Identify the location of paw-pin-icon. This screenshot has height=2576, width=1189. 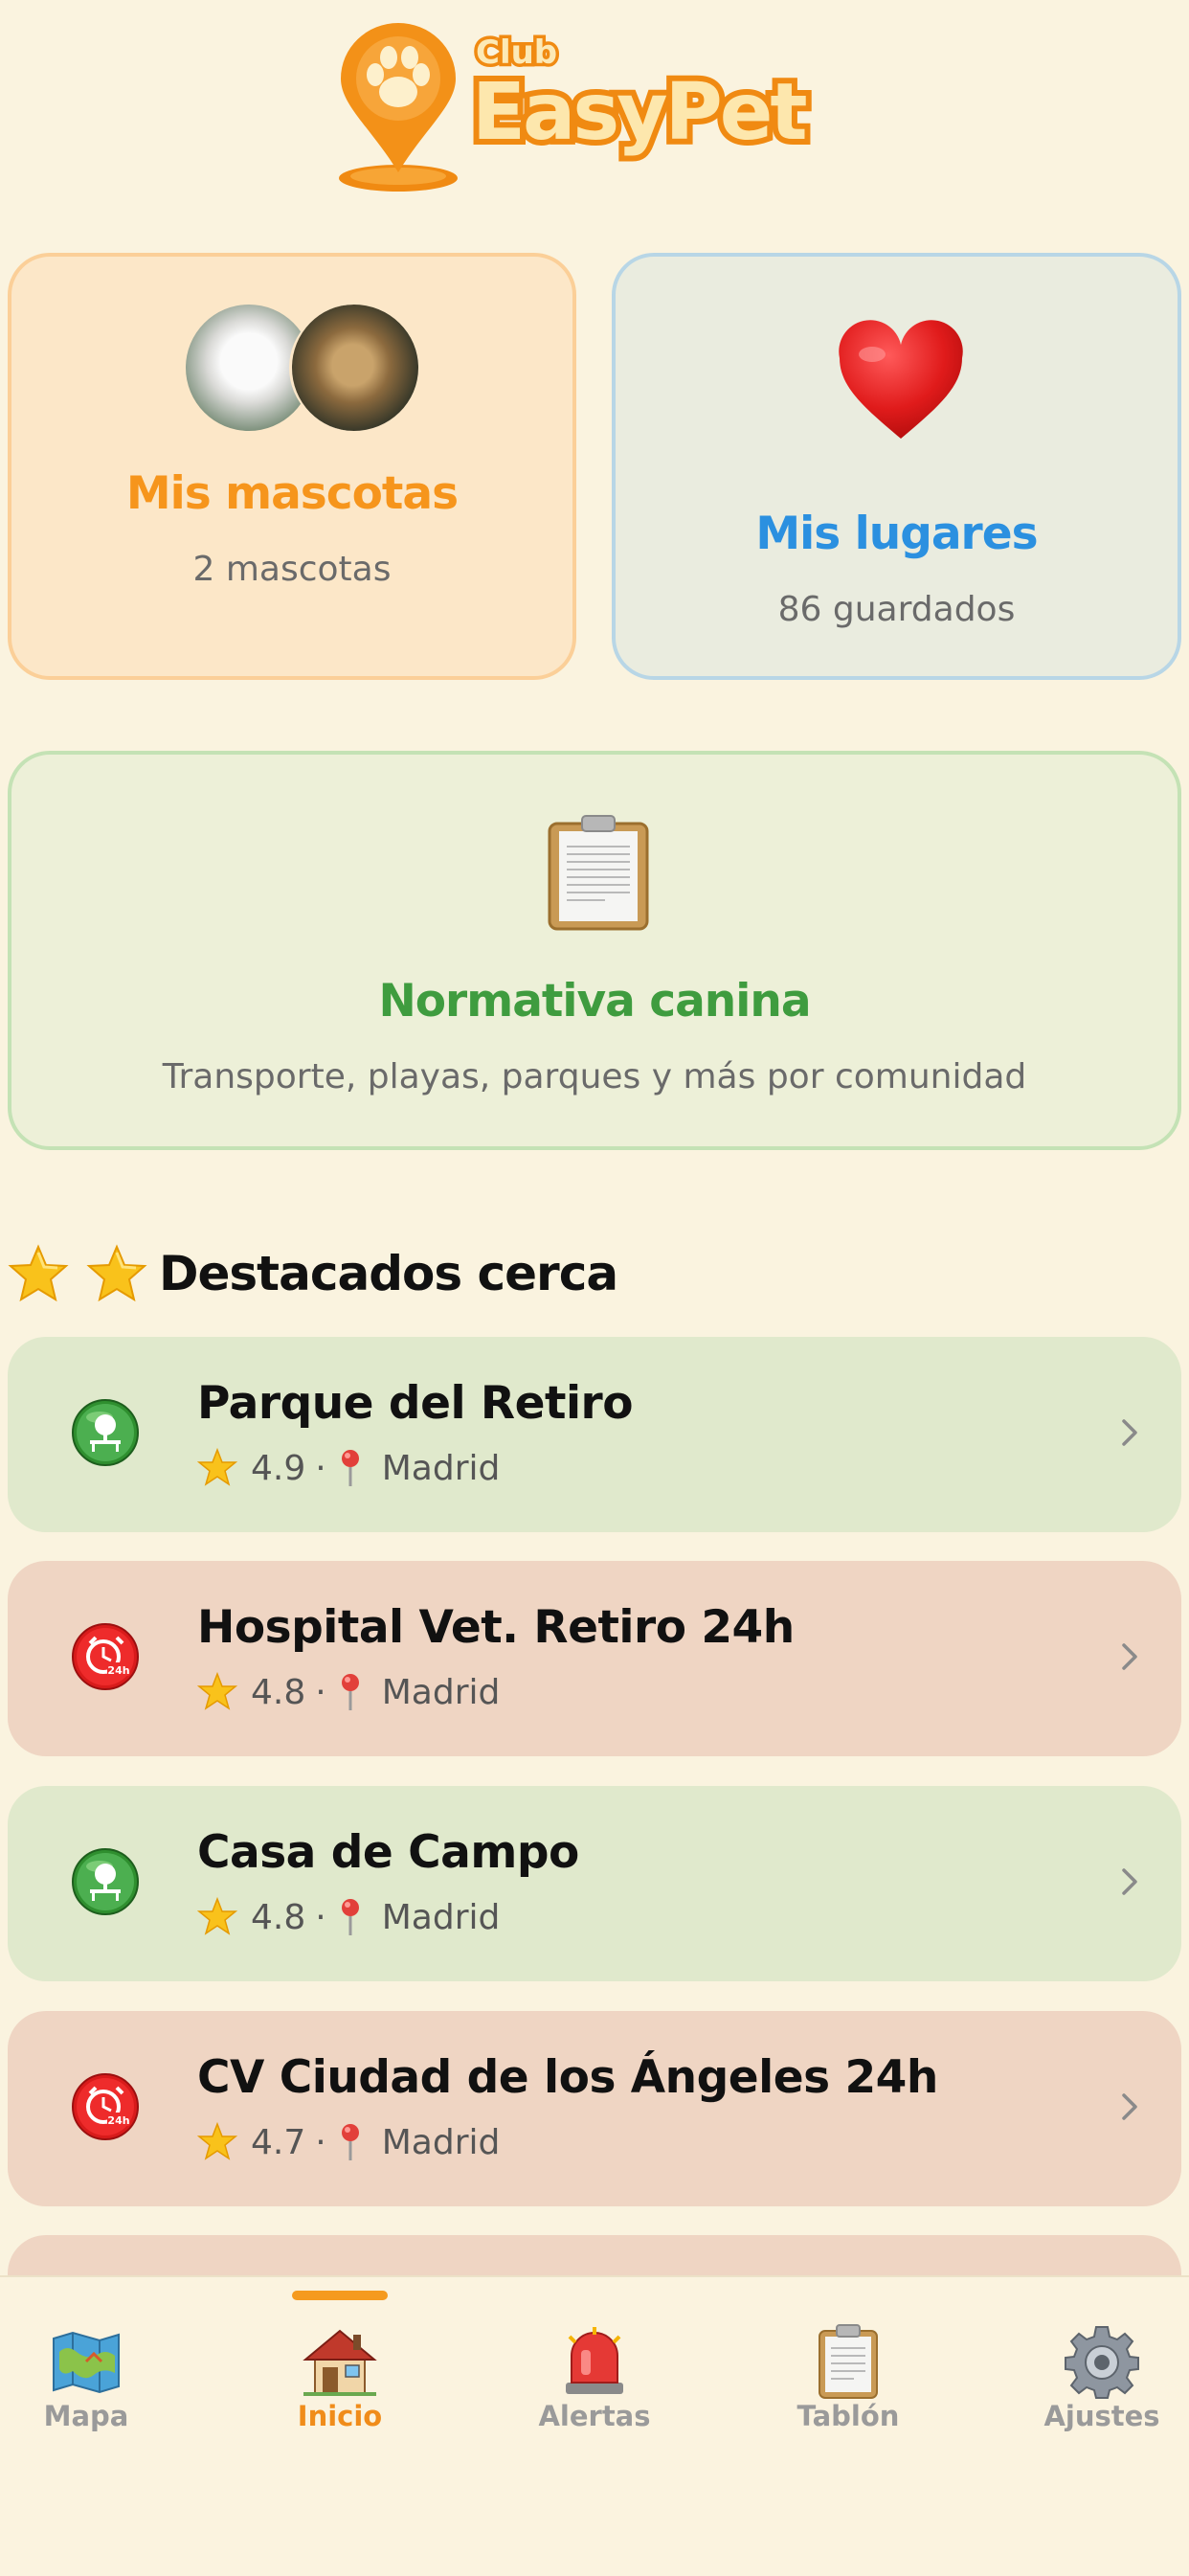
(398, 107).